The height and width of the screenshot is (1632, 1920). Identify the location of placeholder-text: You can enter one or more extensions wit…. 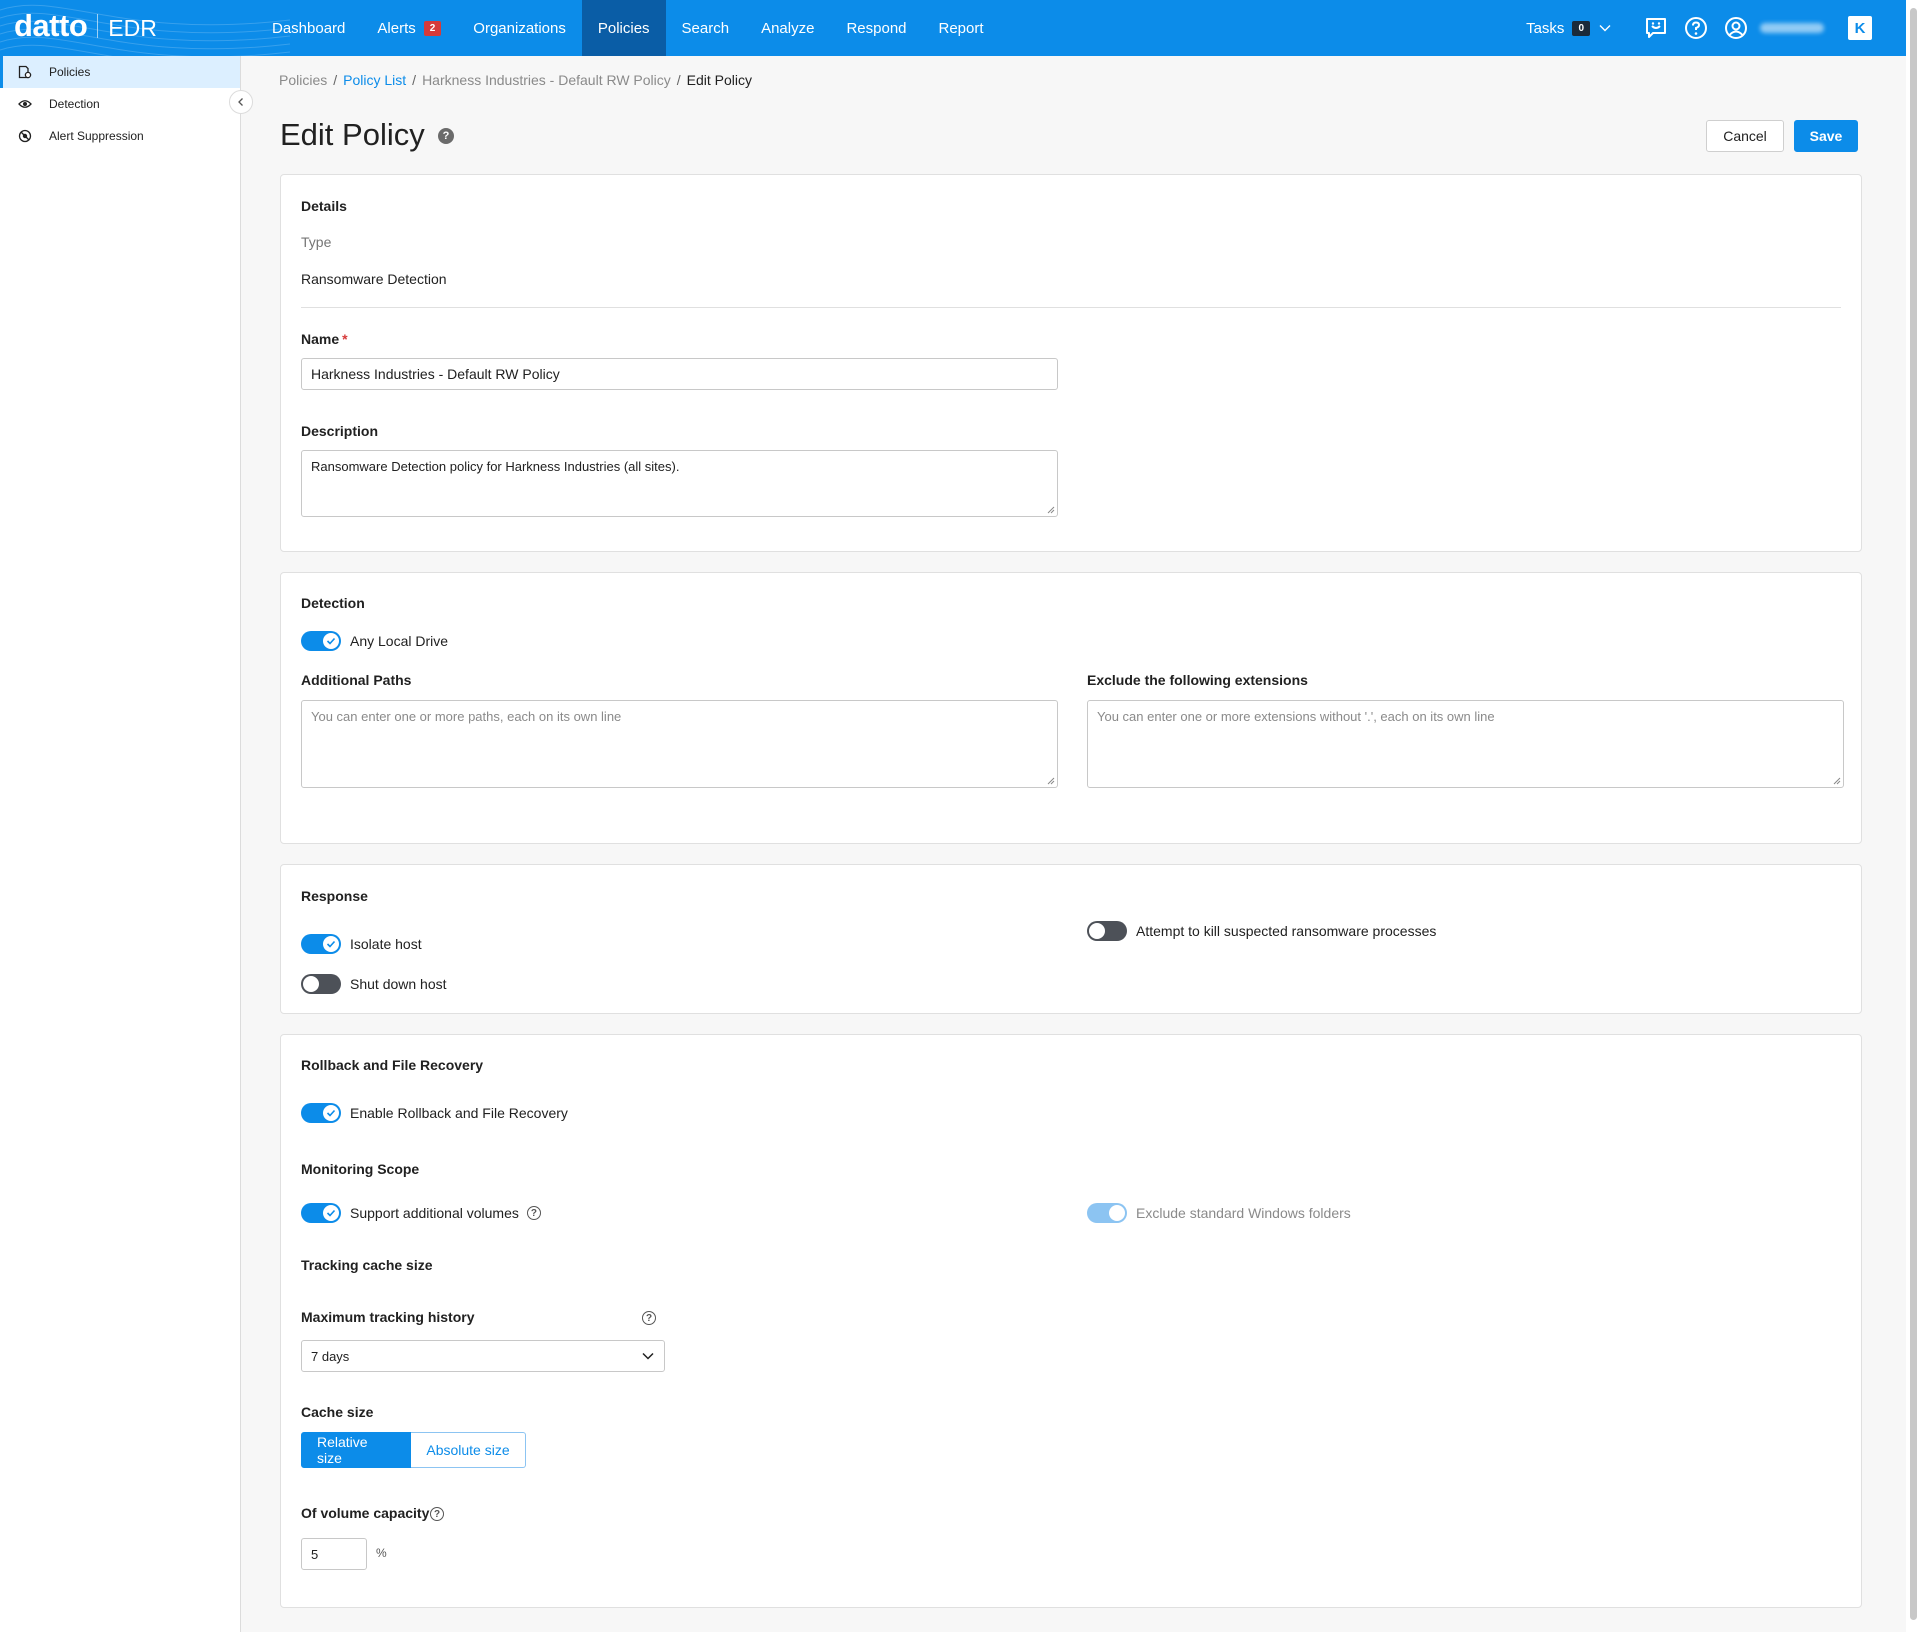
(1296, 716).